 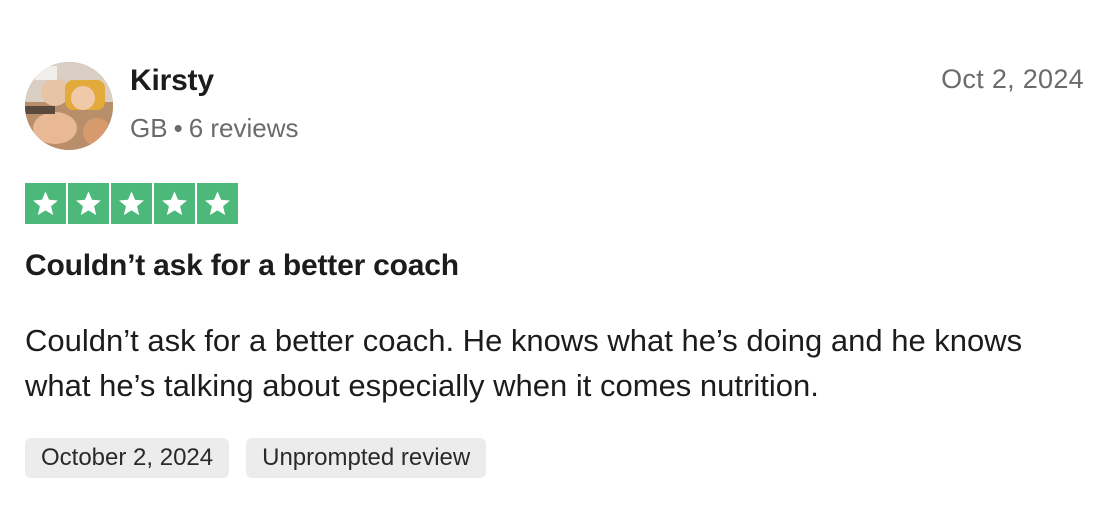 What do you see at coordinates (172, 81) in the screenshot?
I see `reviewer-name: Kirsty` at bounding box center [172, 81].